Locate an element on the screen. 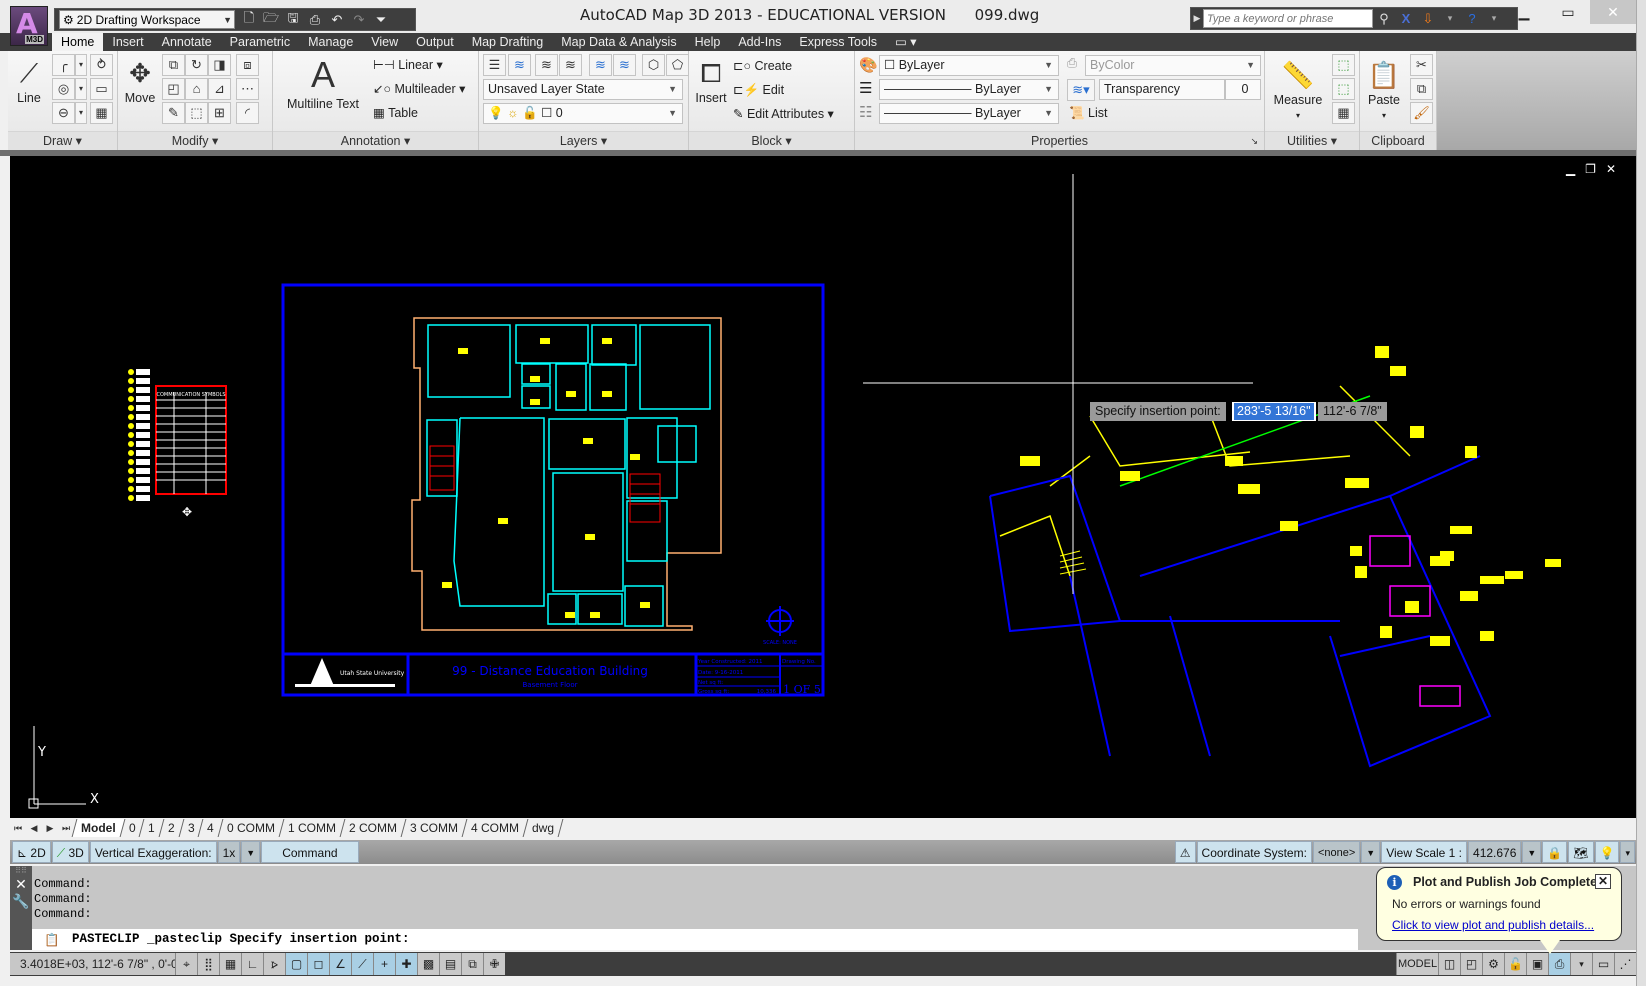 Image resolution: width=1646 pixels, height=986 pixels. layout-tab: 3 COMM is located at coordinates (433, 828).